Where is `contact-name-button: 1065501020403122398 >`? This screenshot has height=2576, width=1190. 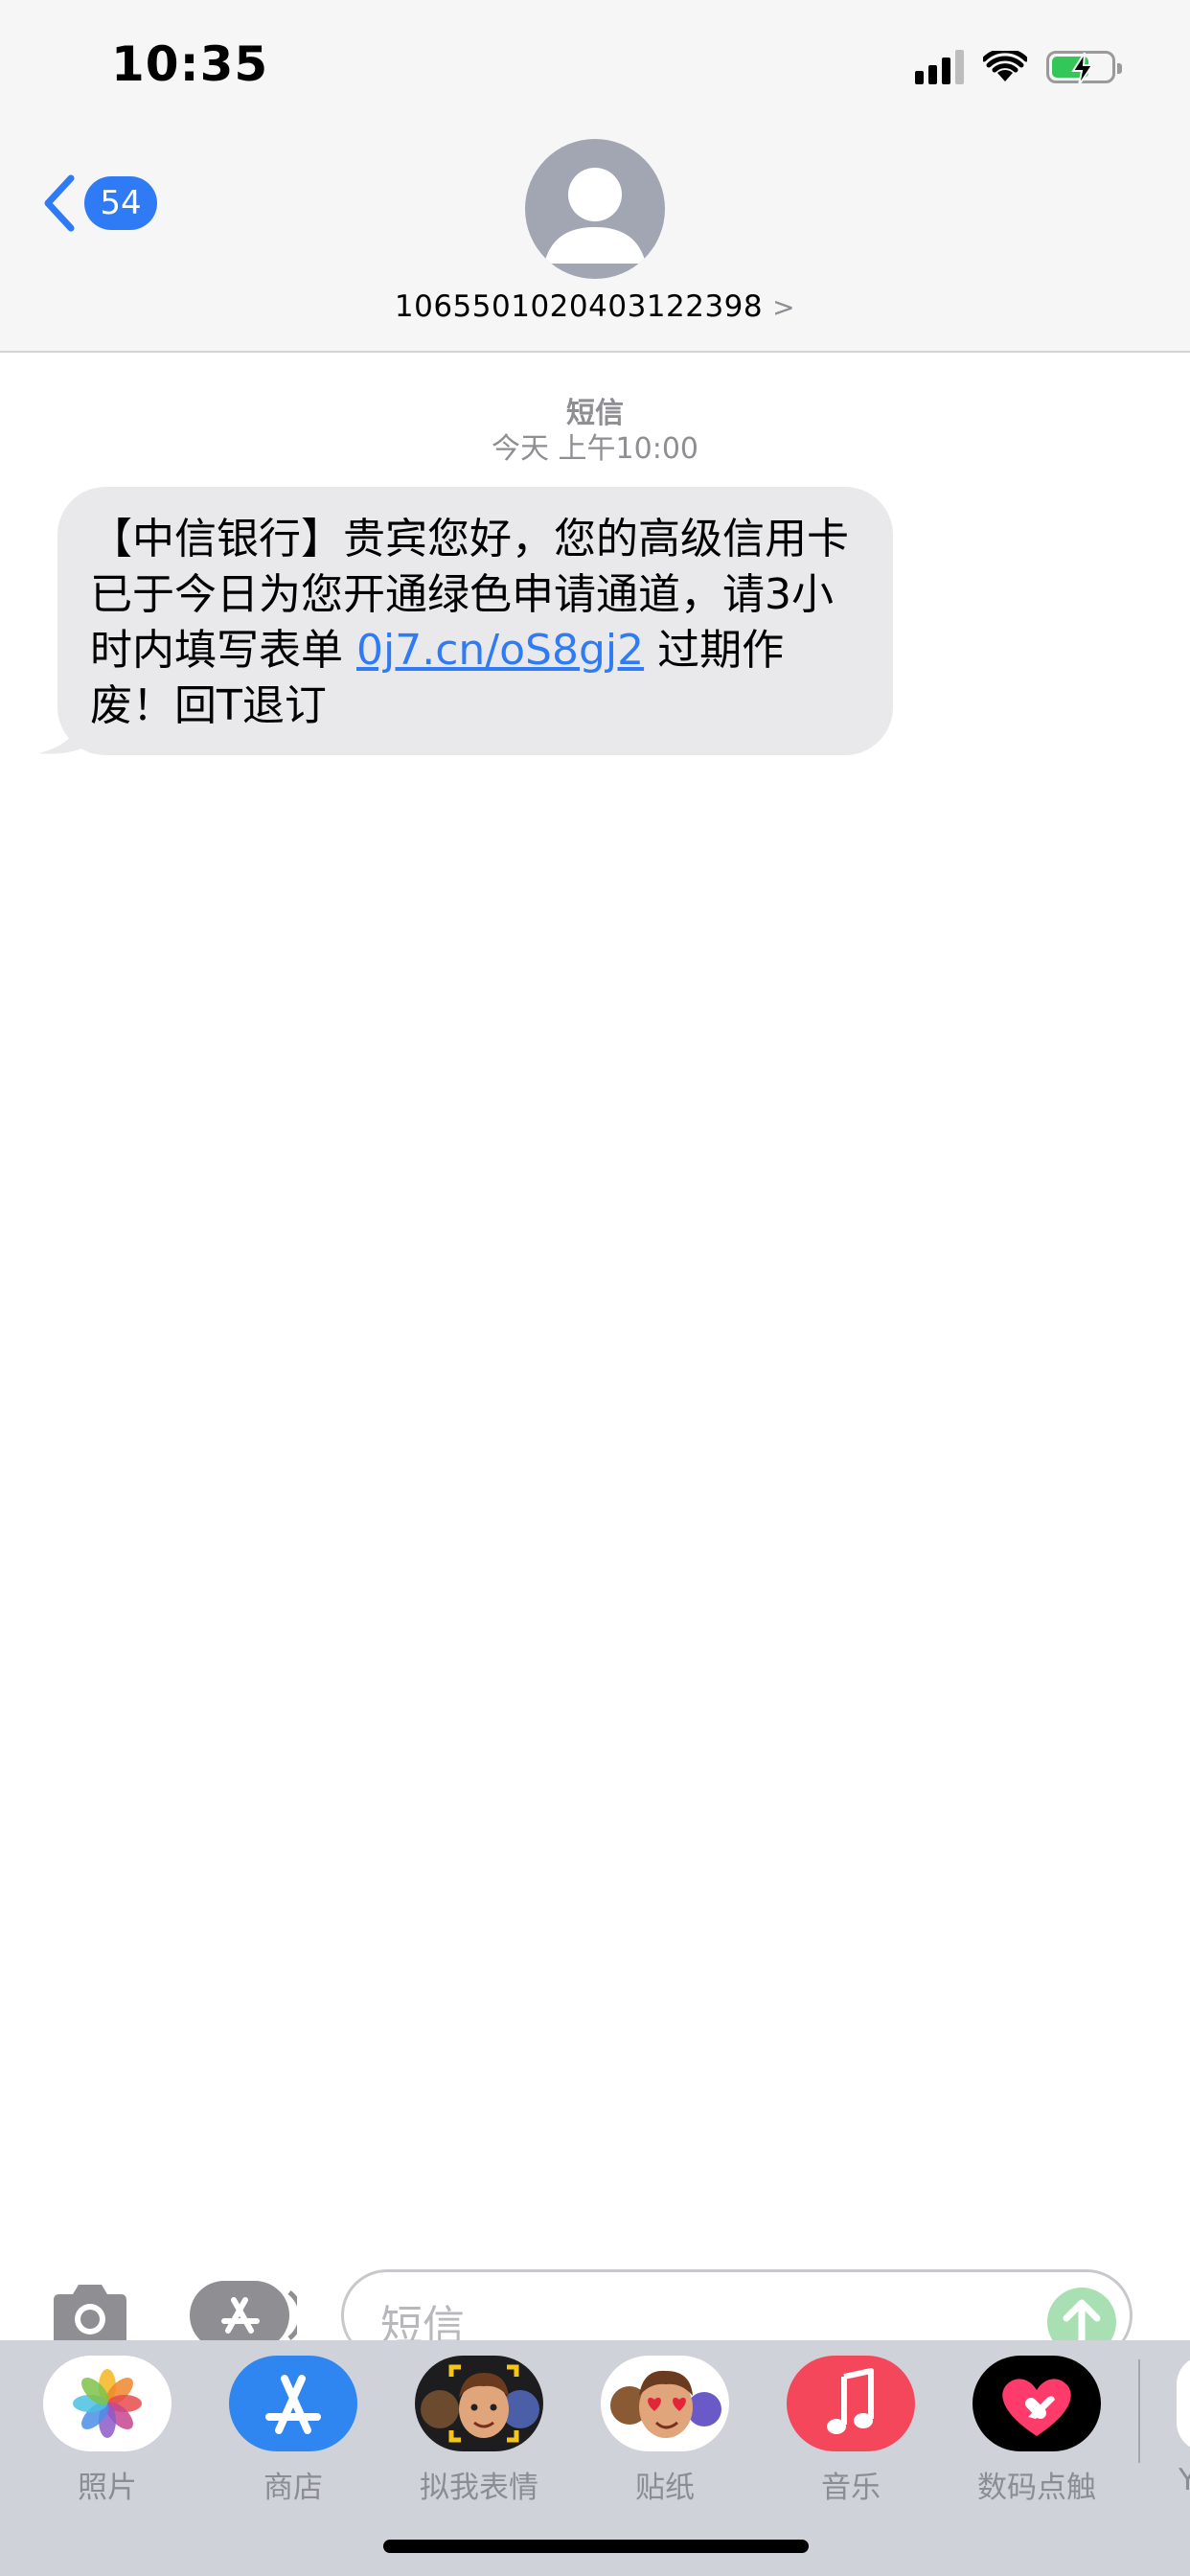
contact-name-button: 1065501020403122398 > is located at coordinates (595, 306).